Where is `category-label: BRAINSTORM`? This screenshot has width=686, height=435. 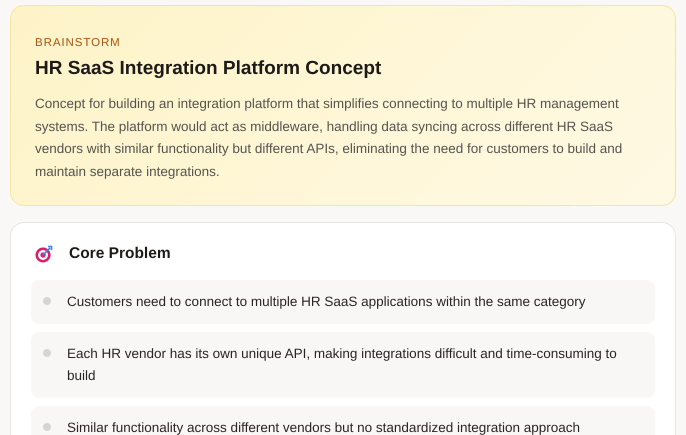 category-label: BRAINSTORM is located at coordinates (78, 43).